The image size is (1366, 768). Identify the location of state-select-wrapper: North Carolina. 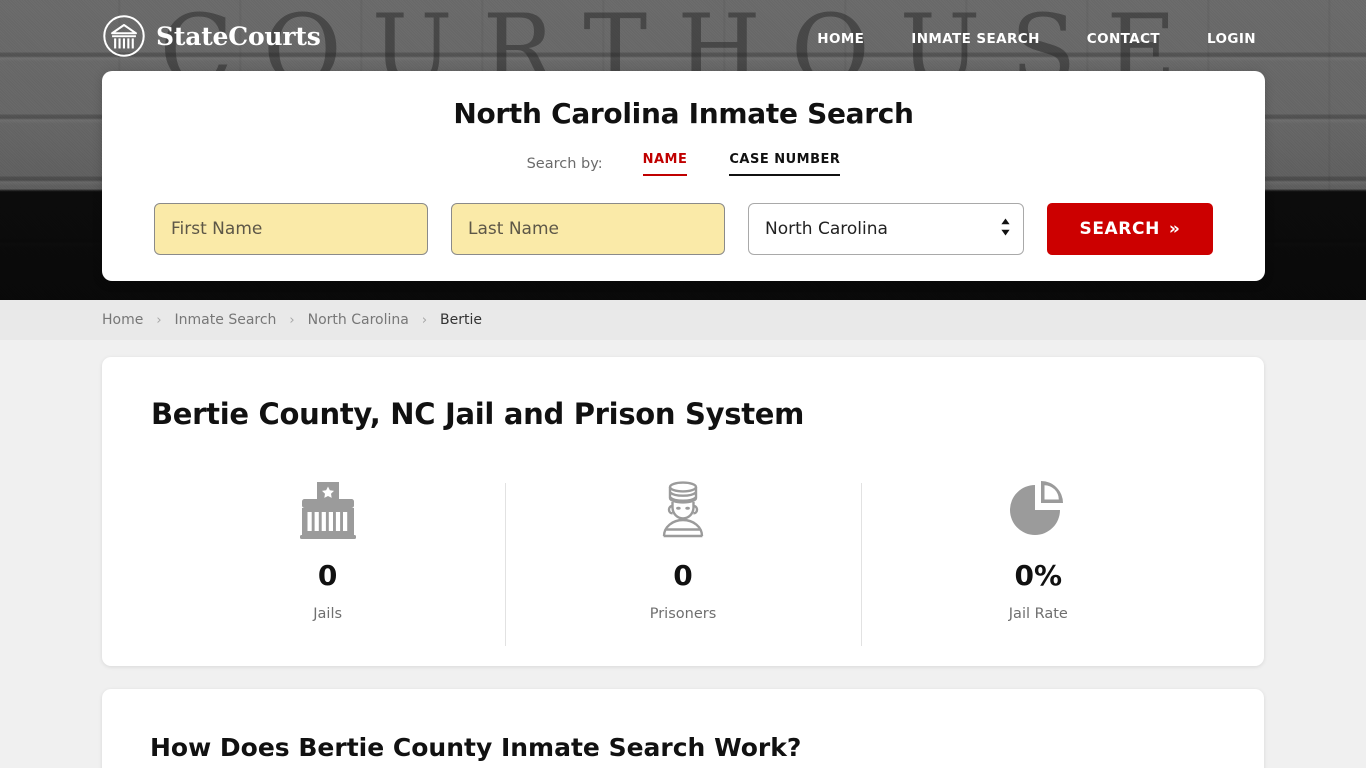
(886, 229).